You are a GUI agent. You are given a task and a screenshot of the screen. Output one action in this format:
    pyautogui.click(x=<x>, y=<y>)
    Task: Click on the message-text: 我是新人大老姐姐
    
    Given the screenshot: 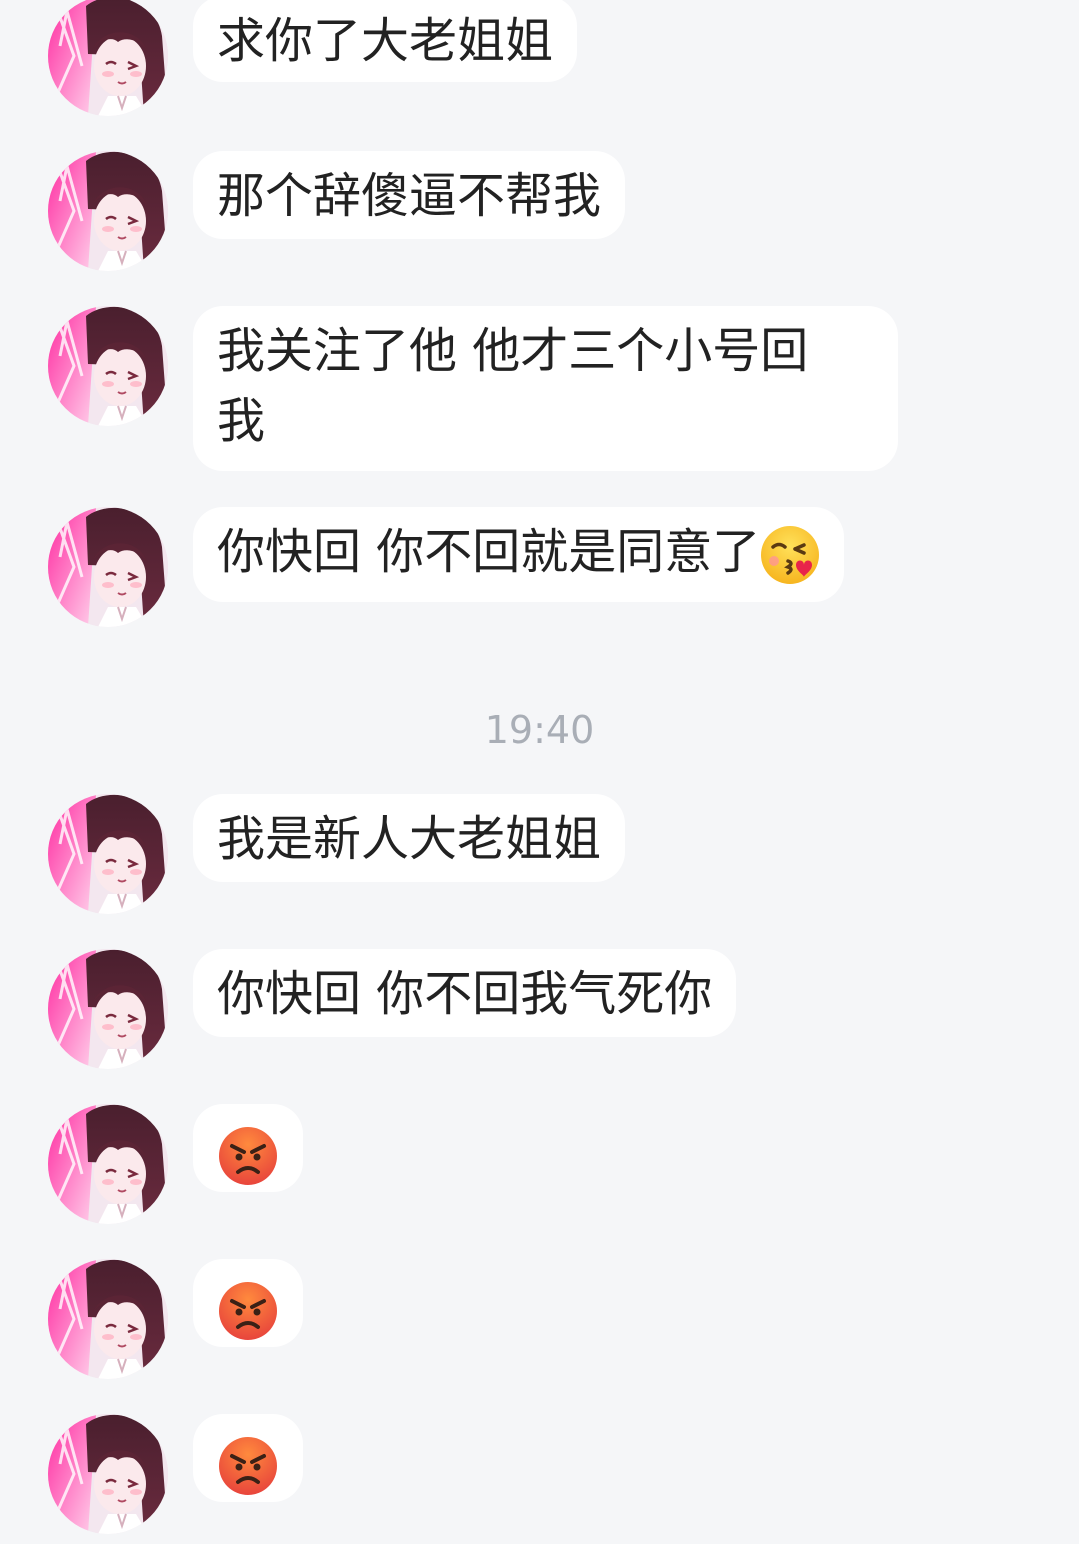 What is the action you would take?
    pyautogui.click(x=409, y=839)
    